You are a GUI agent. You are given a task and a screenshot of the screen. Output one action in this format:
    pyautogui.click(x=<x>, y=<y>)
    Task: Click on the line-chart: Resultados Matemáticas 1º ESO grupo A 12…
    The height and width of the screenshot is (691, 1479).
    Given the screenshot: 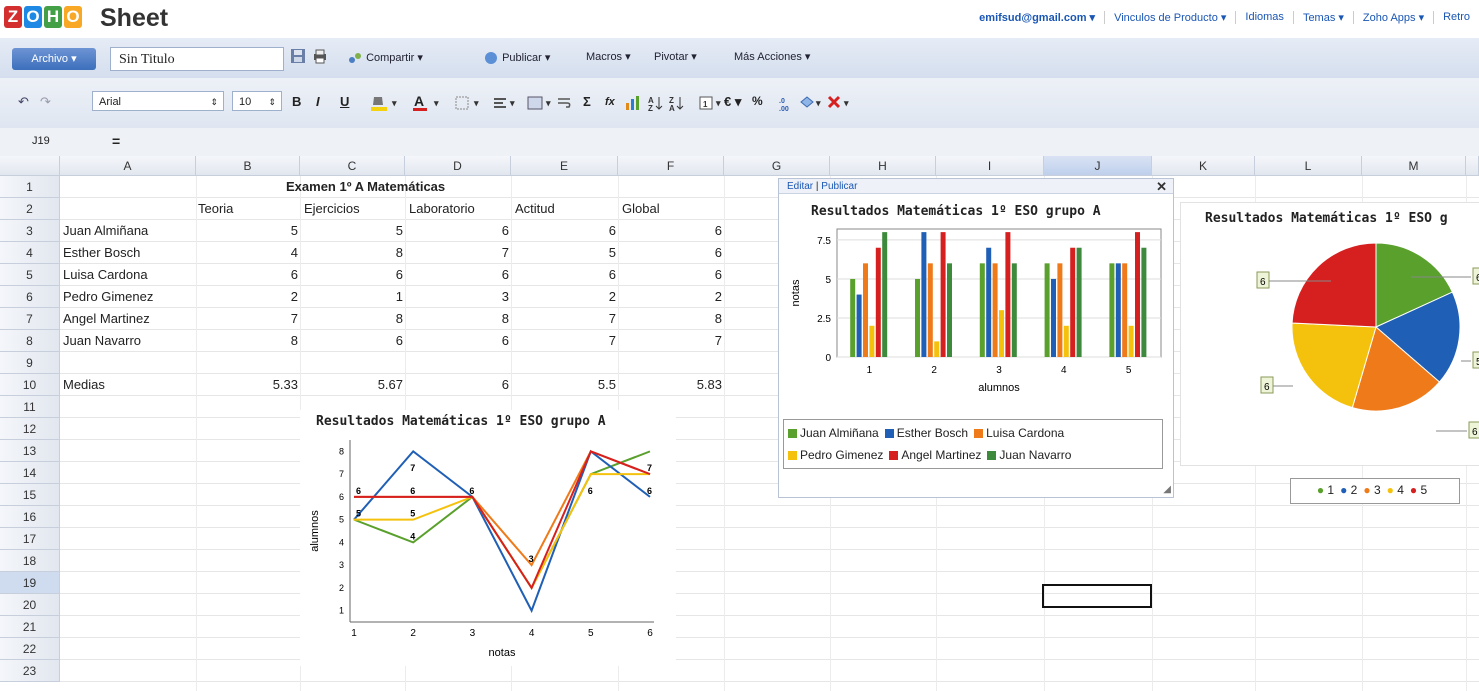 What is the action you would take?
    pyautogui.click(x=488, y=538)
    